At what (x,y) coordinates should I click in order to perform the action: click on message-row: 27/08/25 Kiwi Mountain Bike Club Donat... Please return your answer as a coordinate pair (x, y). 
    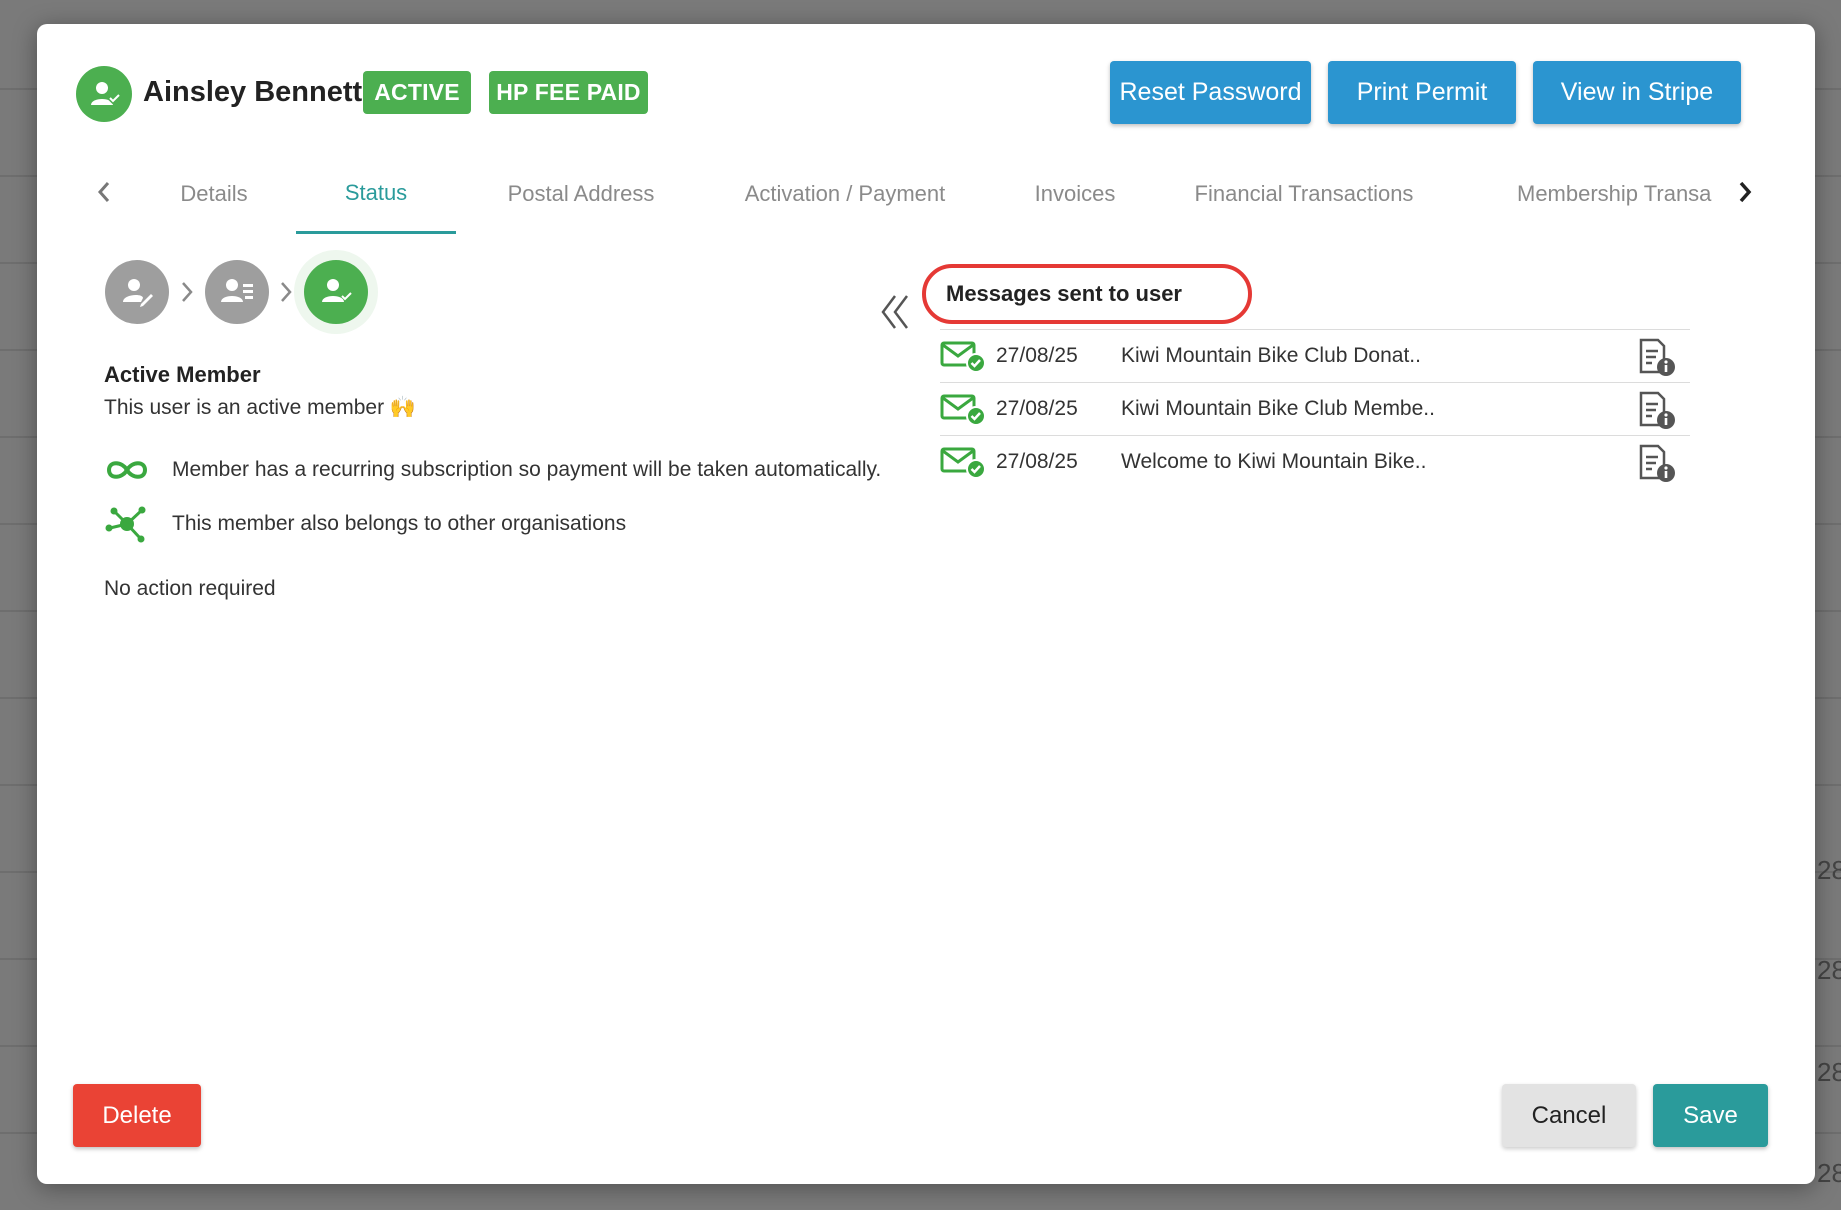
    Looking at the image, I should click on (1315, 355).